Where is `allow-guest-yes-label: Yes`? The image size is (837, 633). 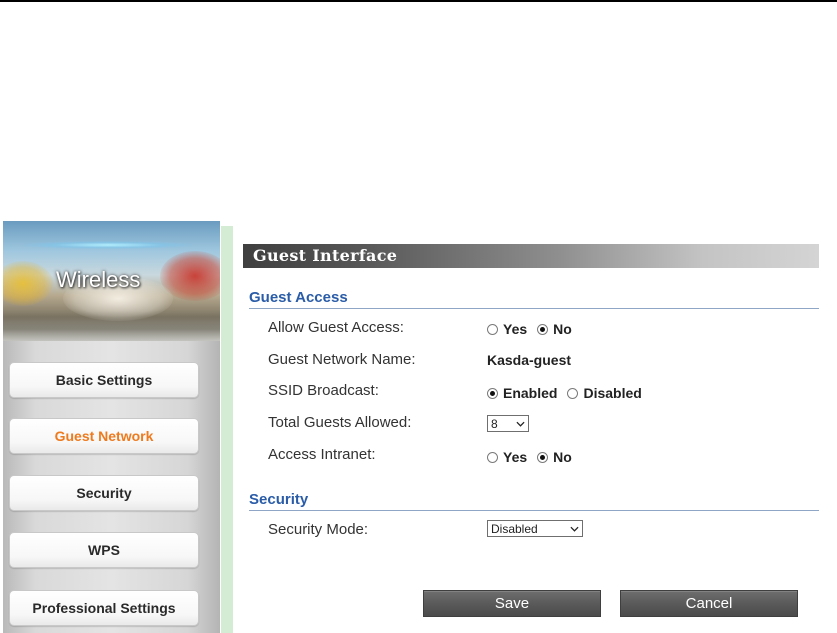
allow-guest-yes-label: Yes is located at coordinates (515, 329).